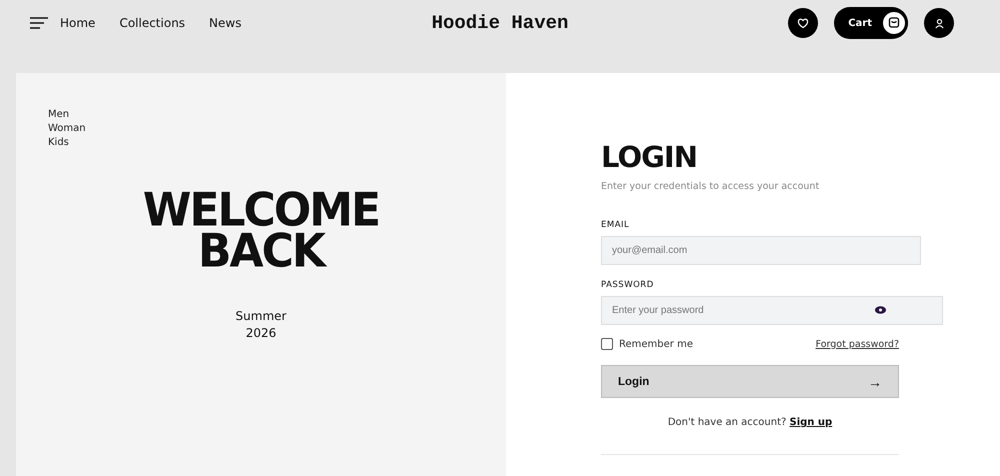 The image size is (1000, 476). I want to click on favorites-button, so click(803, 23).